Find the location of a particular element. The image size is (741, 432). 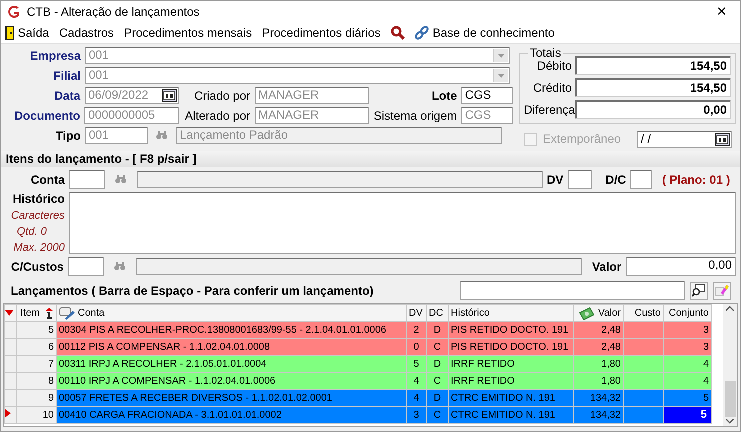

hint-text: Qtd. 0 is located at coordinates (32, 232).